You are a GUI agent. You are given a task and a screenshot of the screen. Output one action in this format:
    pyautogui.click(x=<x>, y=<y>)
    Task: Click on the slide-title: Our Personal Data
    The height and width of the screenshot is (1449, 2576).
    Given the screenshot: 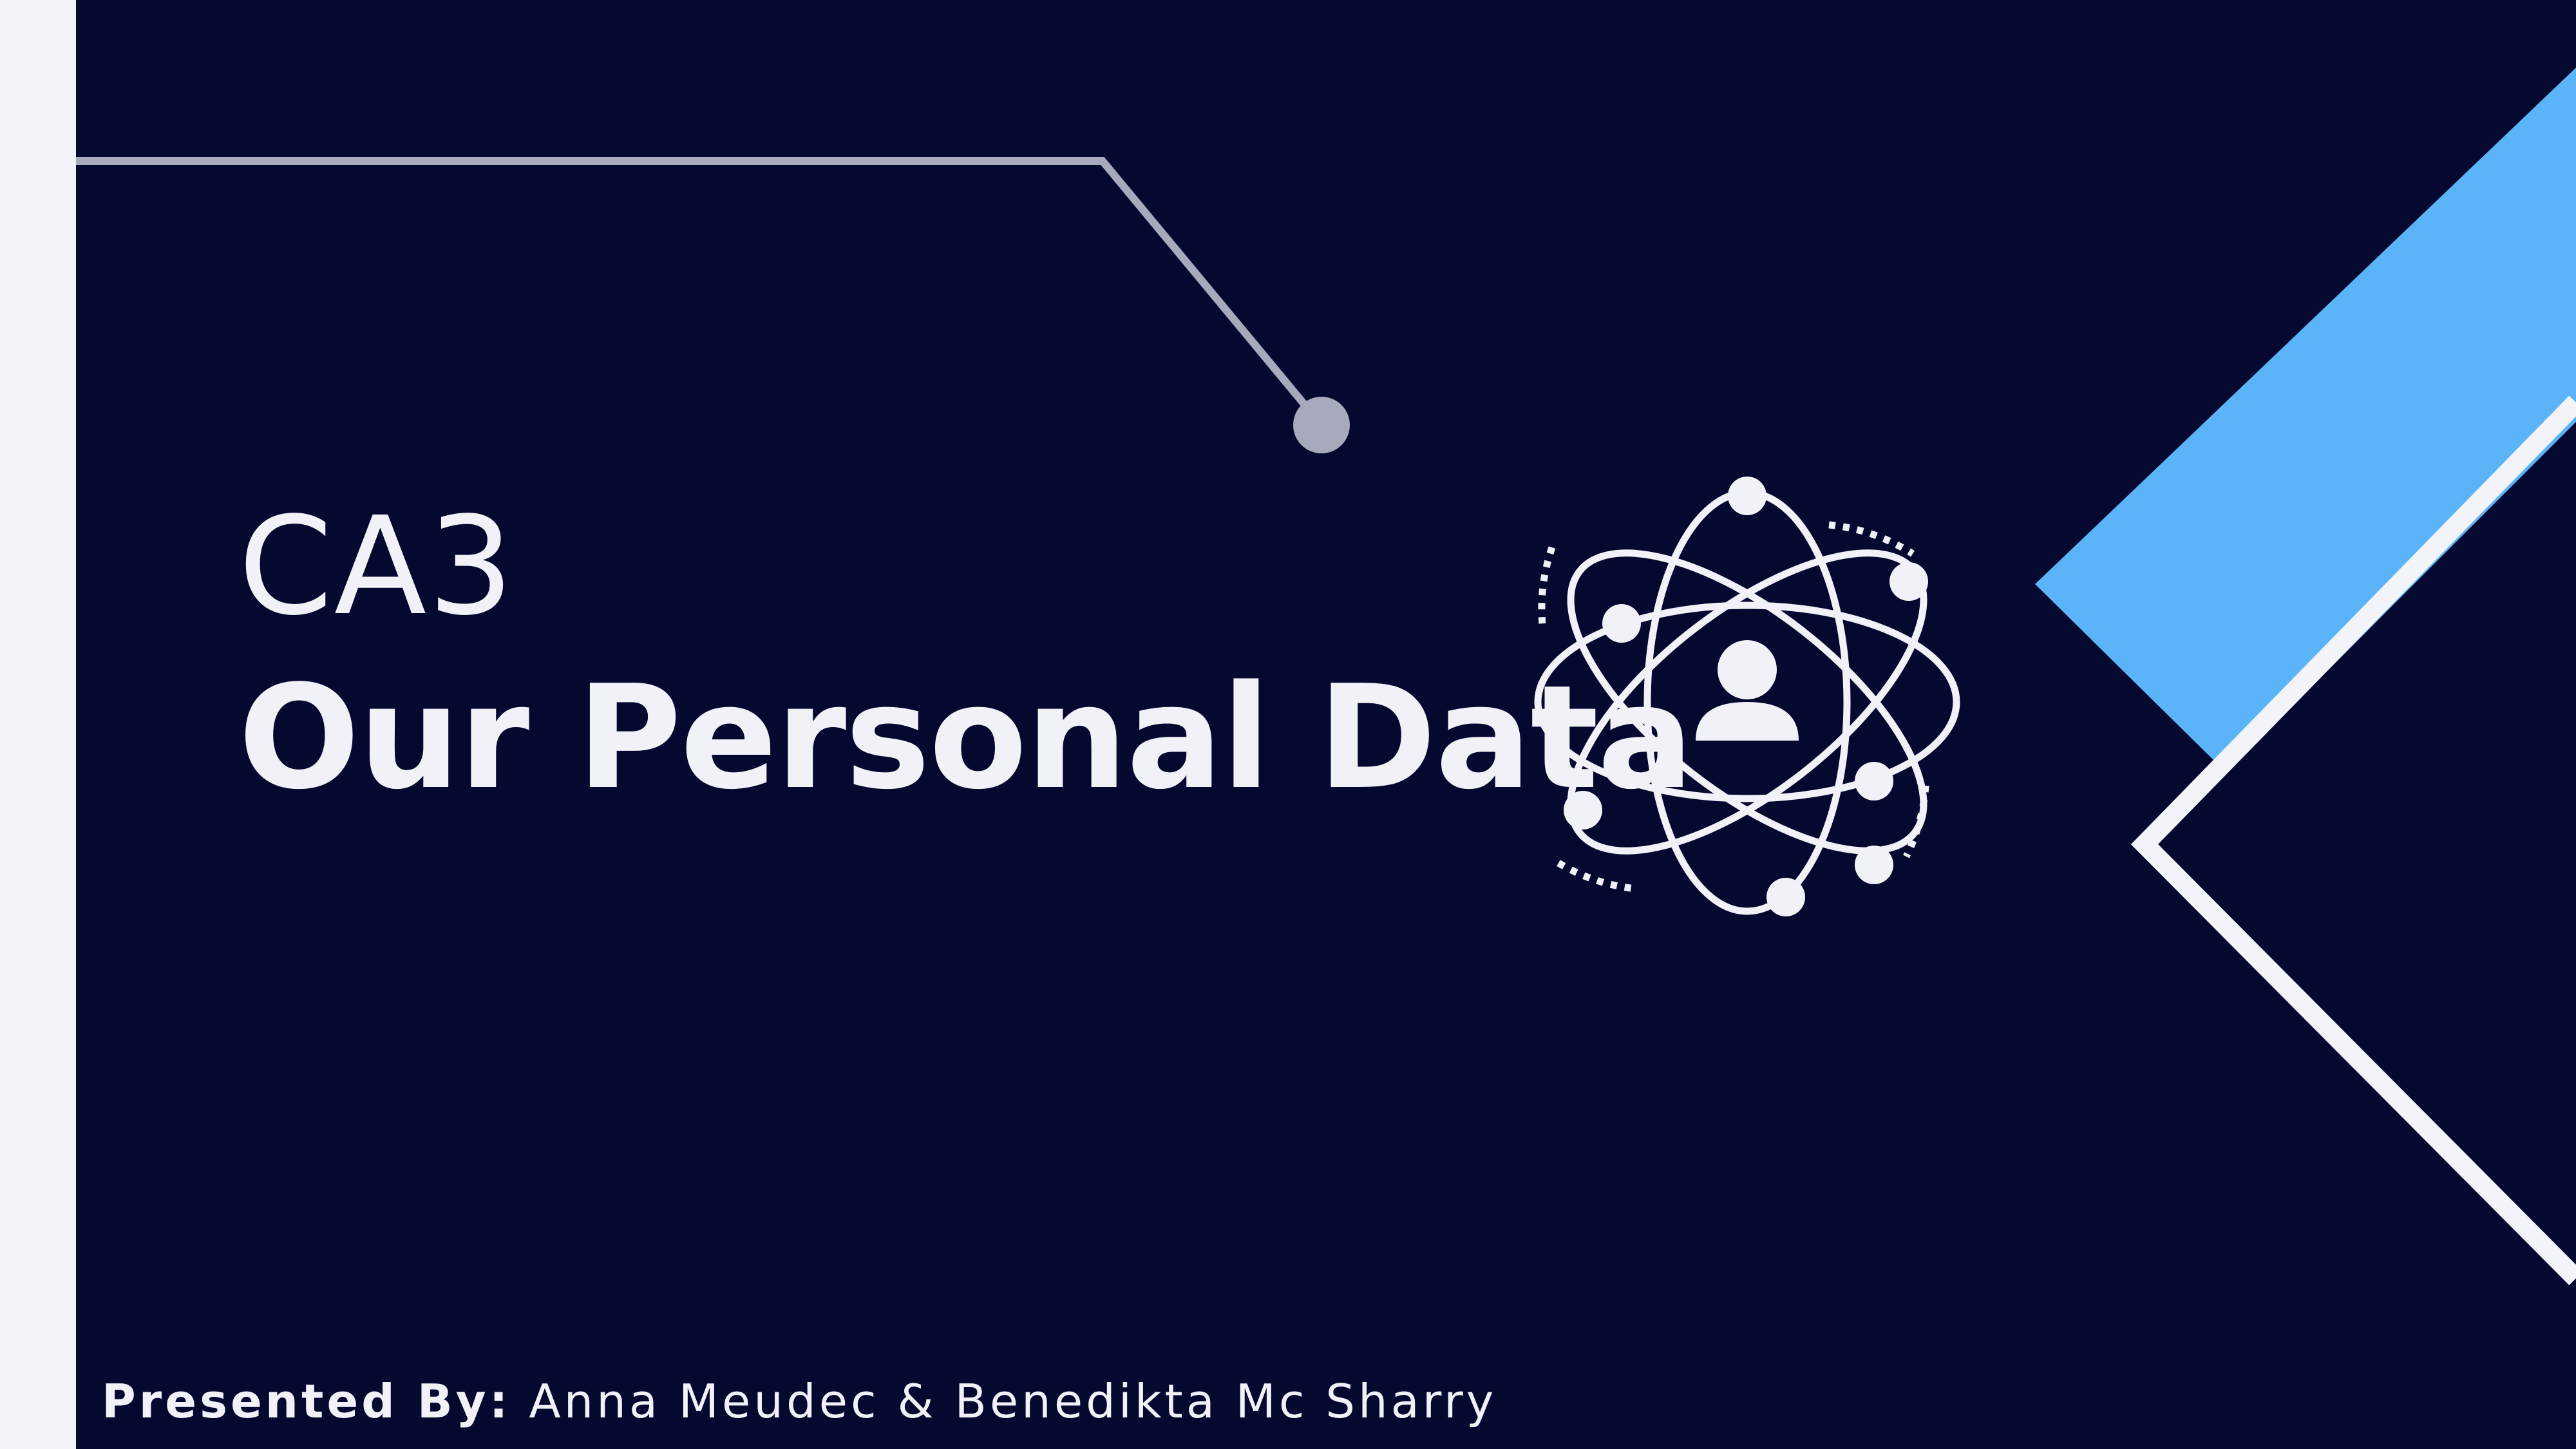 What is the action you would take?
    pyautogui.click(x=966, y=738)
    